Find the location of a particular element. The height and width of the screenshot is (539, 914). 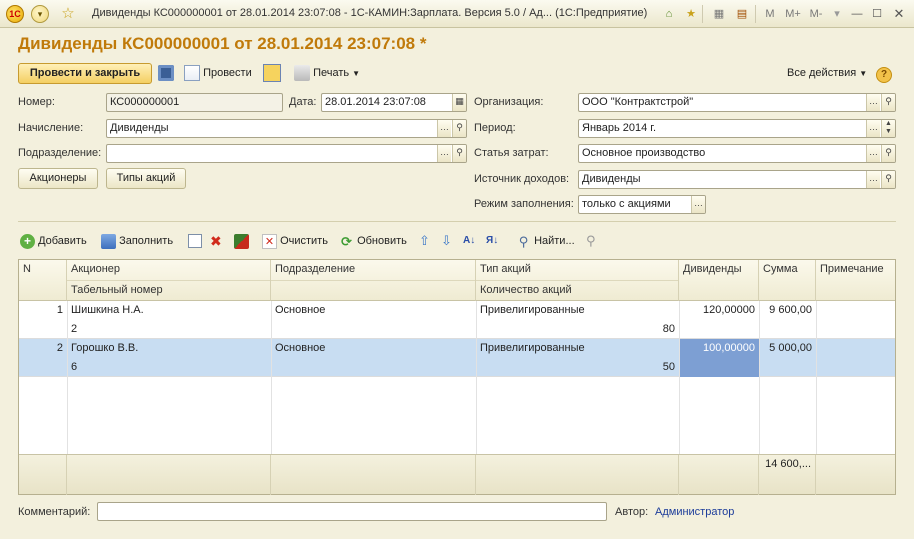

mark-delete-button is located at coordinates (241, 241).